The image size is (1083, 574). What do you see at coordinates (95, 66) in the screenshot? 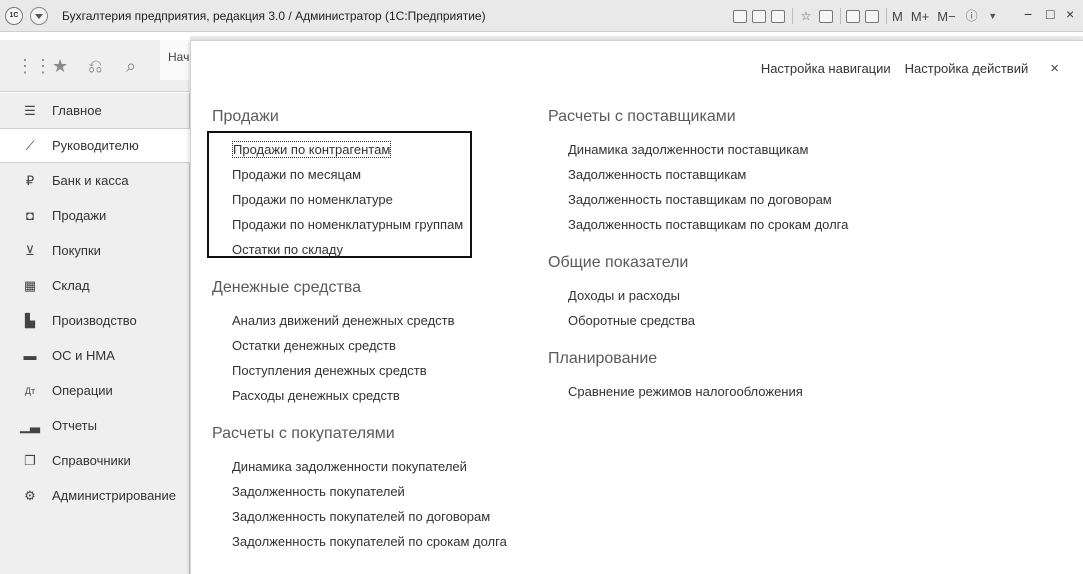
I see `history-icon: ⎌` at bounding box center [95, 66].